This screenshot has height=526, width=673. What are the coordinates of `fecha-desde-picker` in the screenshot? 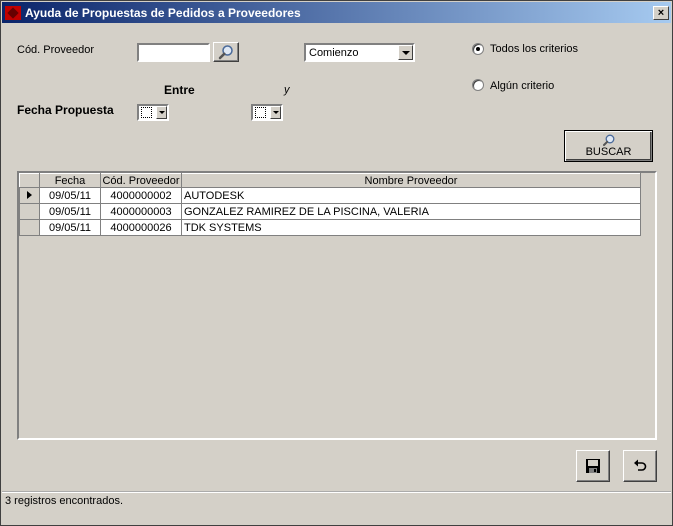 It's located at (153, 112).